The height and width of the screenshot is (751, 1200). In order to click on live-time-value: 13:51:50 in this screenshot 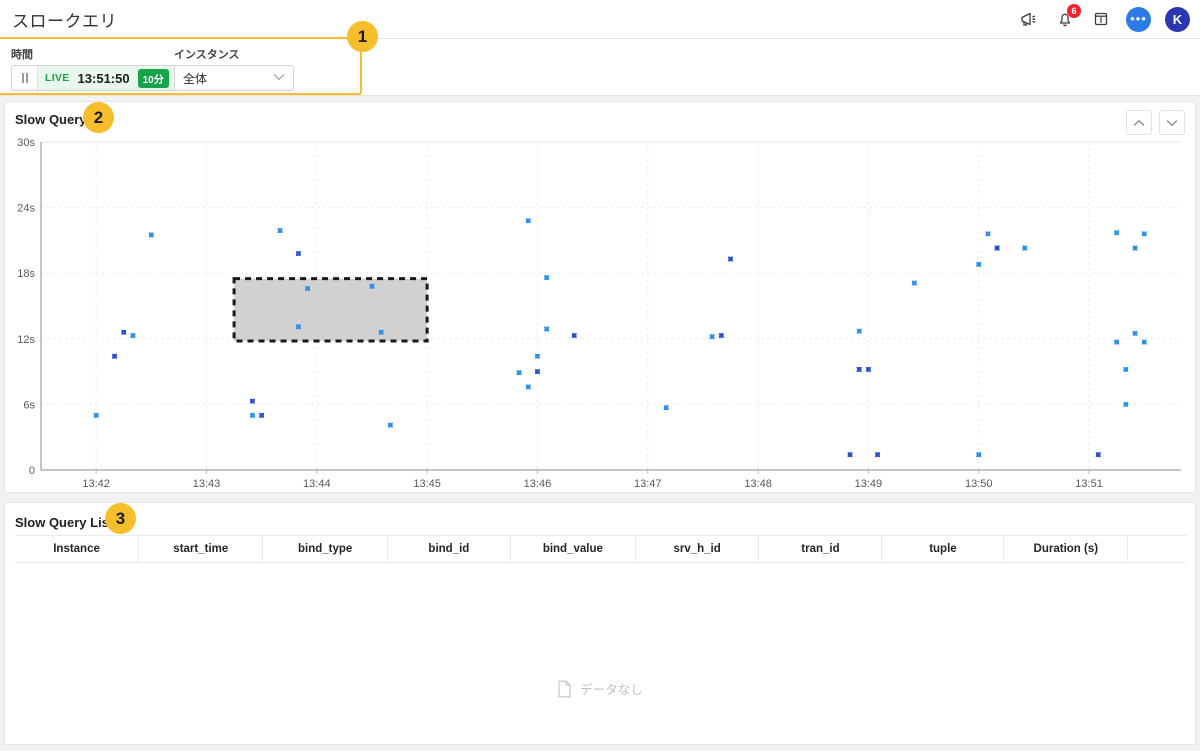, I will do `click(103, 78)`.